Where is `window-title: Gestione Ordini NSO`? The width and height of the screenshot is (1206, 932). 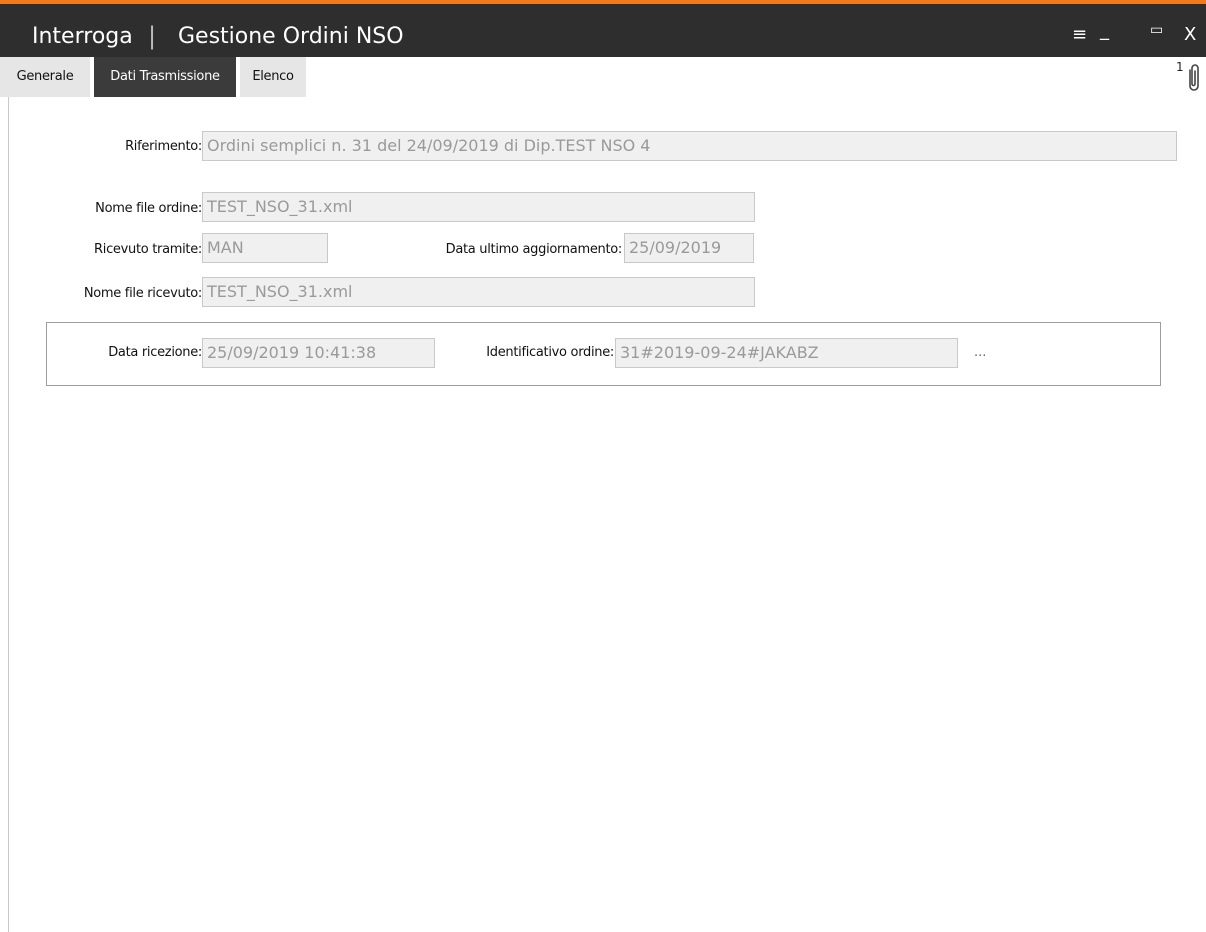 window-title: Gestione Ordini NSO is located at coordinates (291, 36).